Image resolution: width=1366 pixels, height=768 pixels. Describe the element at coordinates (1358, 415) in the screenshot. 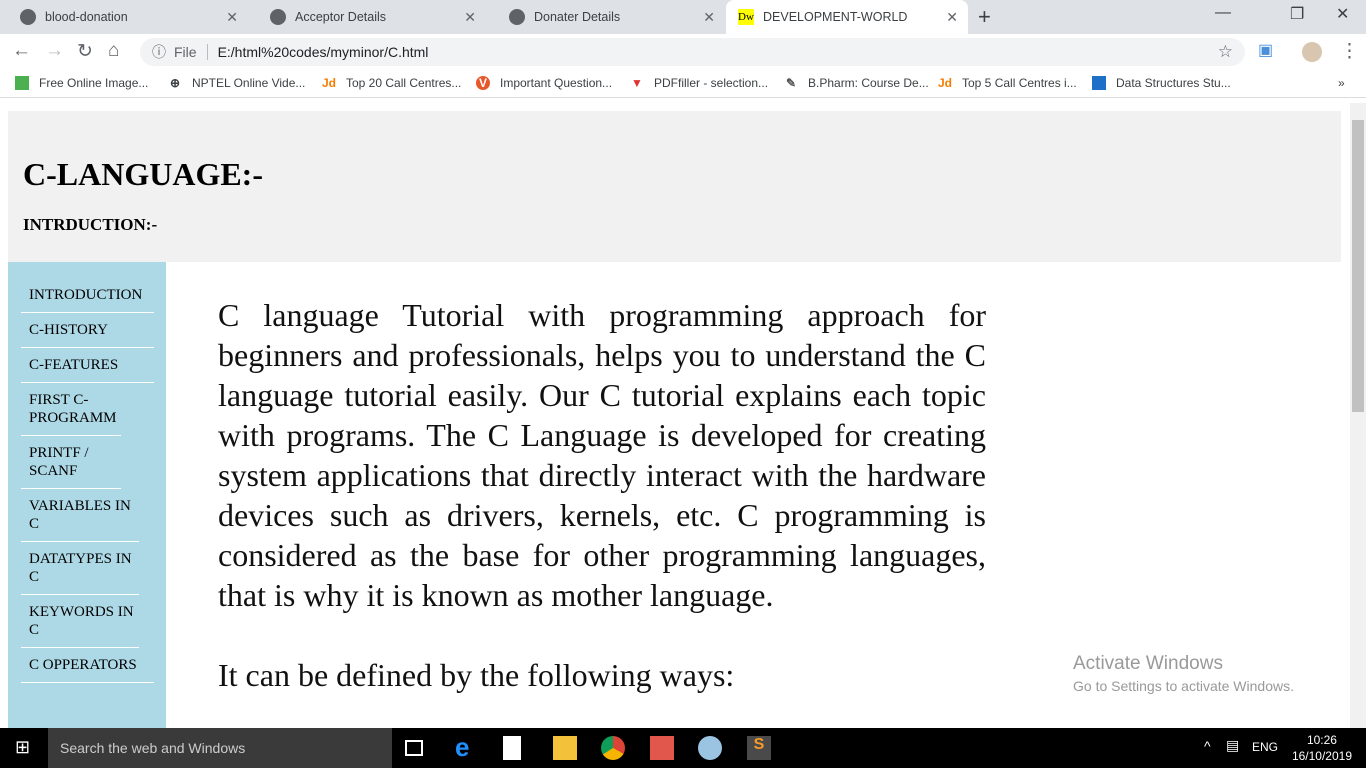

I see `scrollbar` at that location.